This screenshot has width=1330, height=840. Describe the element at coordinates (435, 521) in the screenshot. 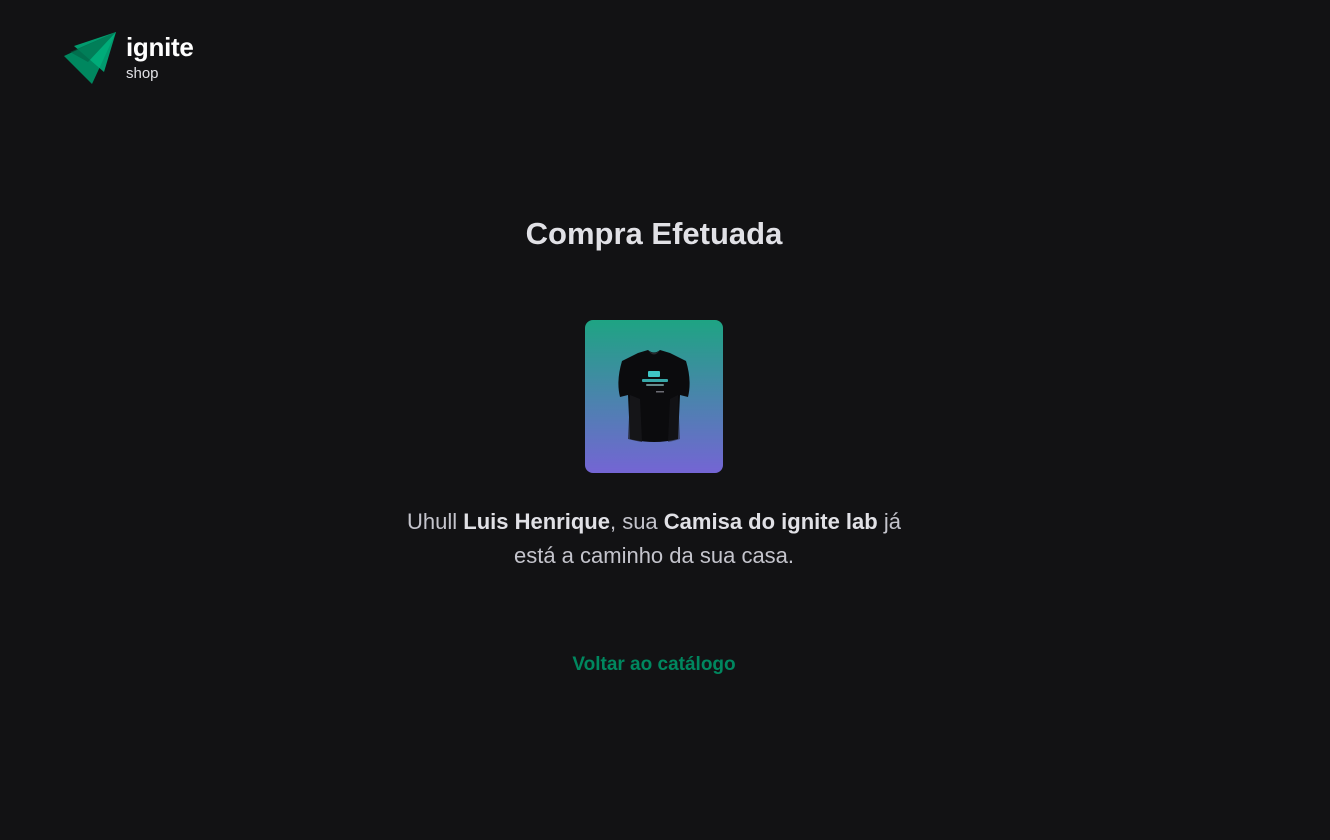

I see `message-prefix: Uhull` at that location.